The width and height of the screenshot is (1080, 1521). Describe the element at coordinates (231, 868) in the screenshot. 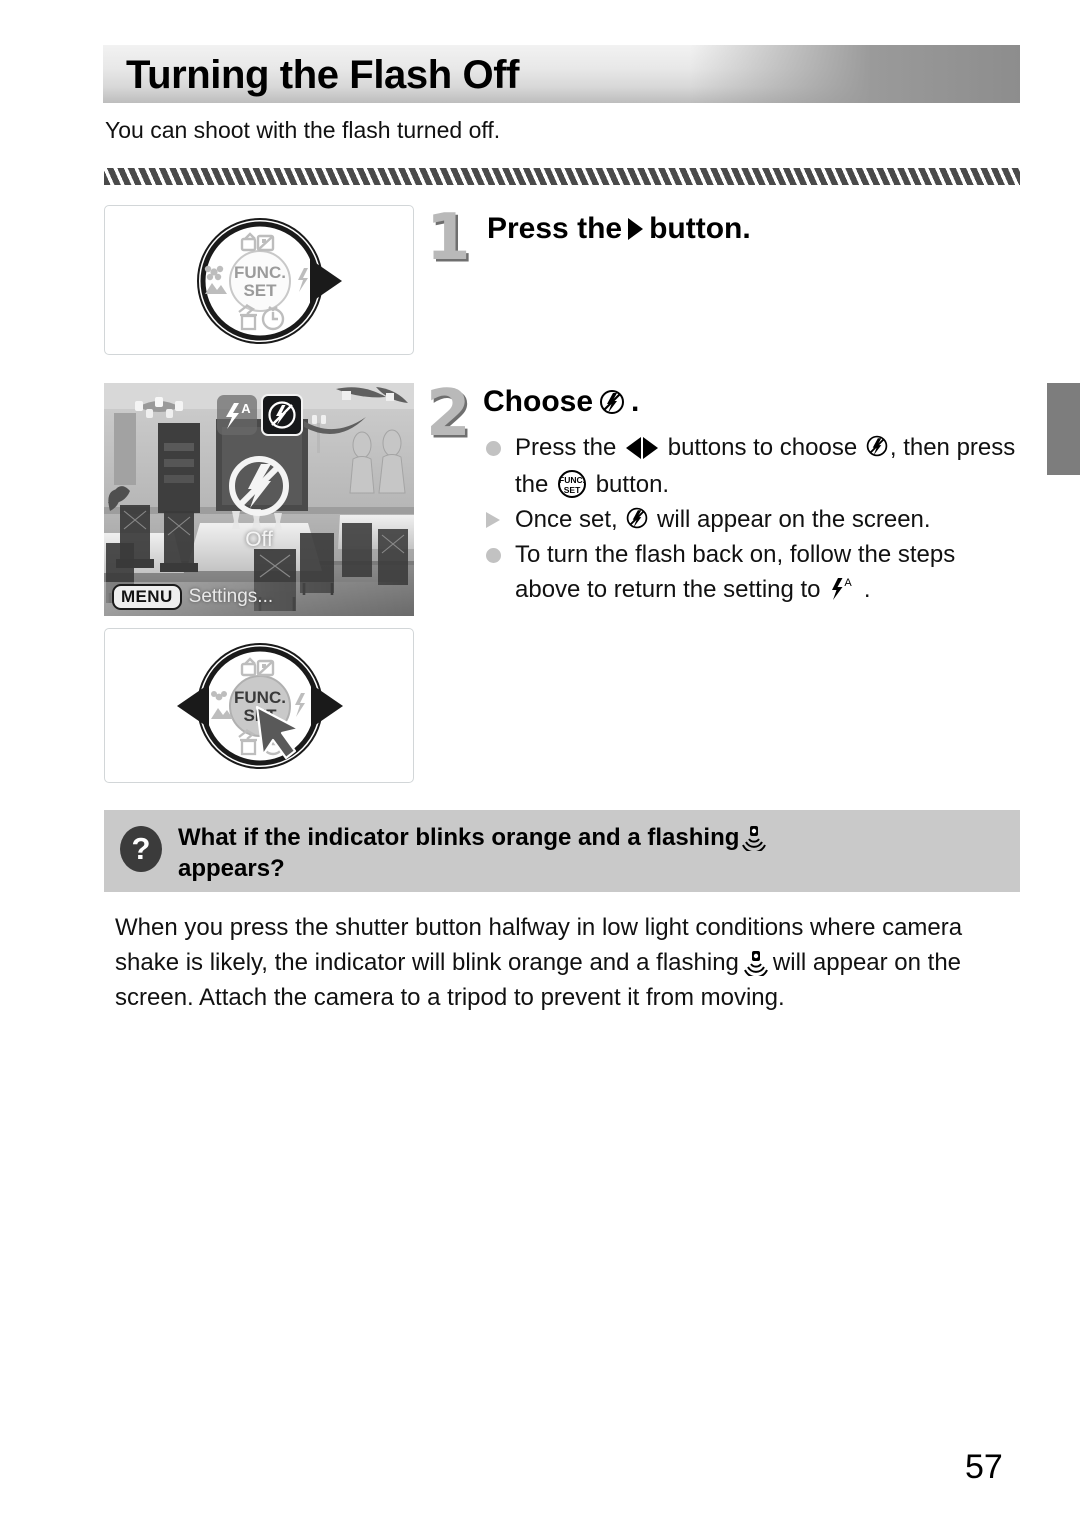

I see `qa-title-after: appears?` at that location.